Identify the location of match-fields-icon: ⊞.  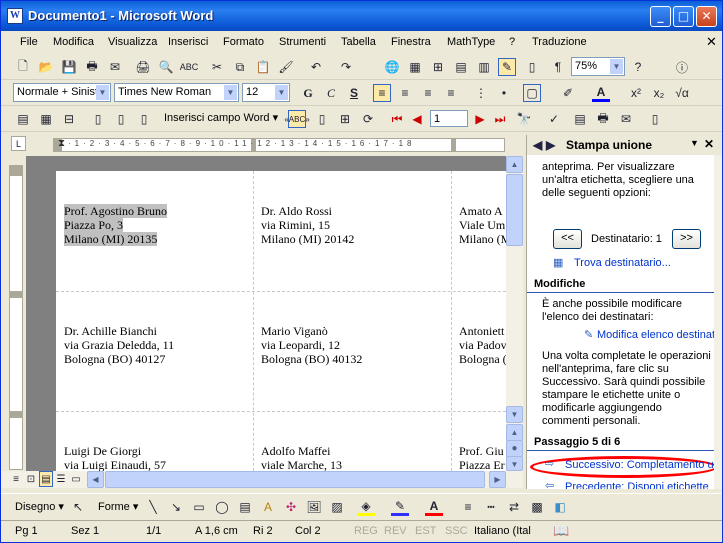
(345, 119).